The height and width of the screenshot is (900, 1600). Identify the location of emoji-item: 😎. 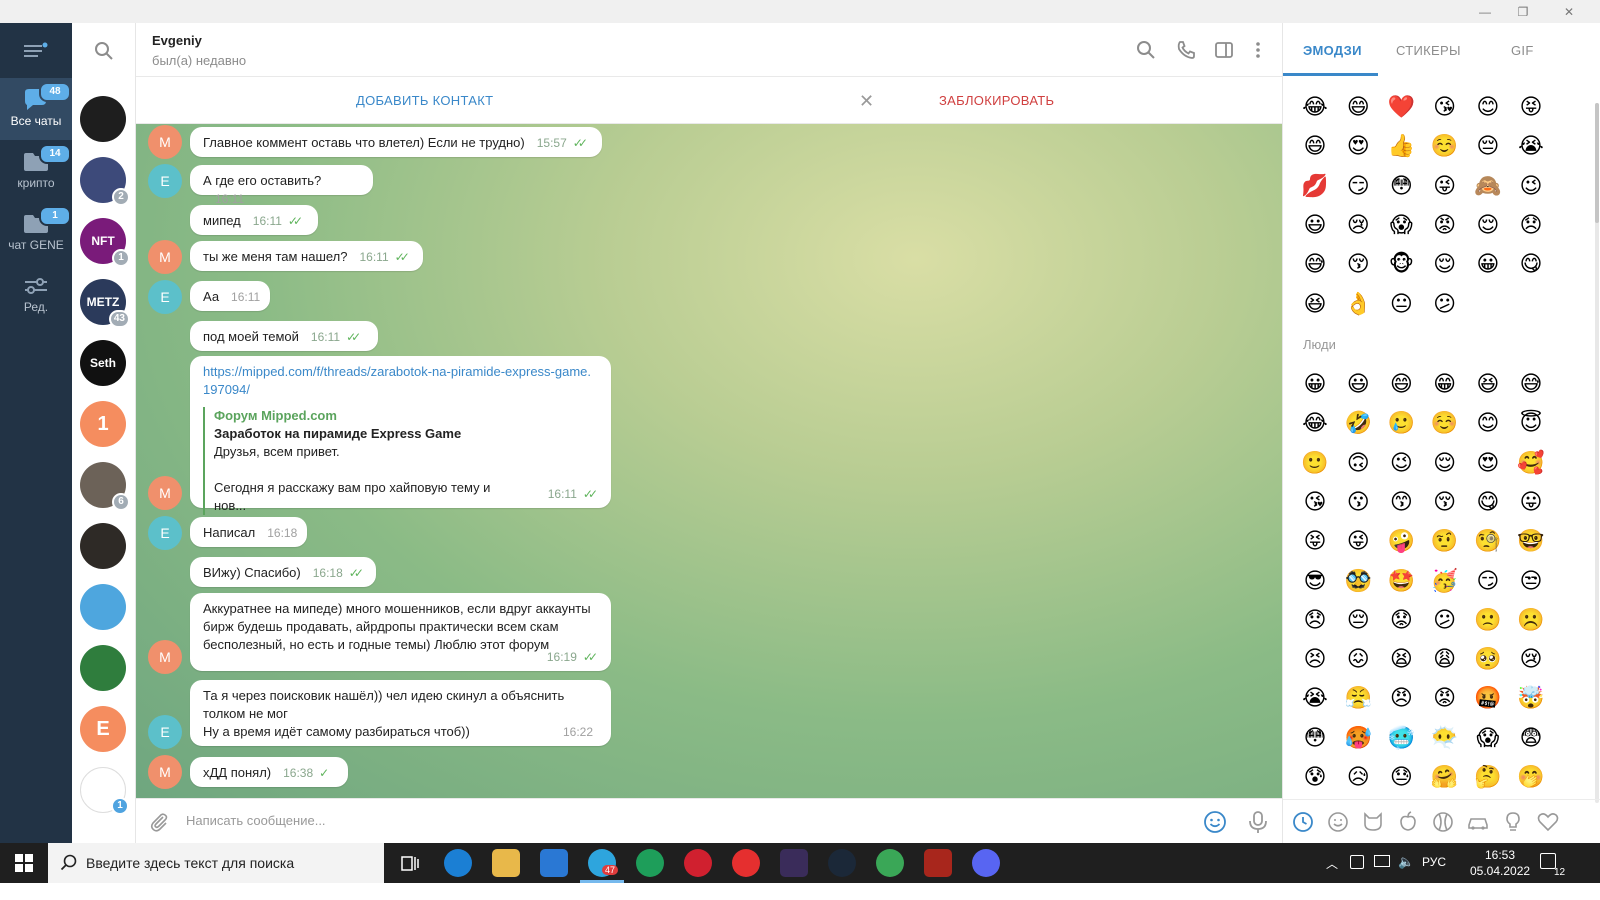
(1315, 581).